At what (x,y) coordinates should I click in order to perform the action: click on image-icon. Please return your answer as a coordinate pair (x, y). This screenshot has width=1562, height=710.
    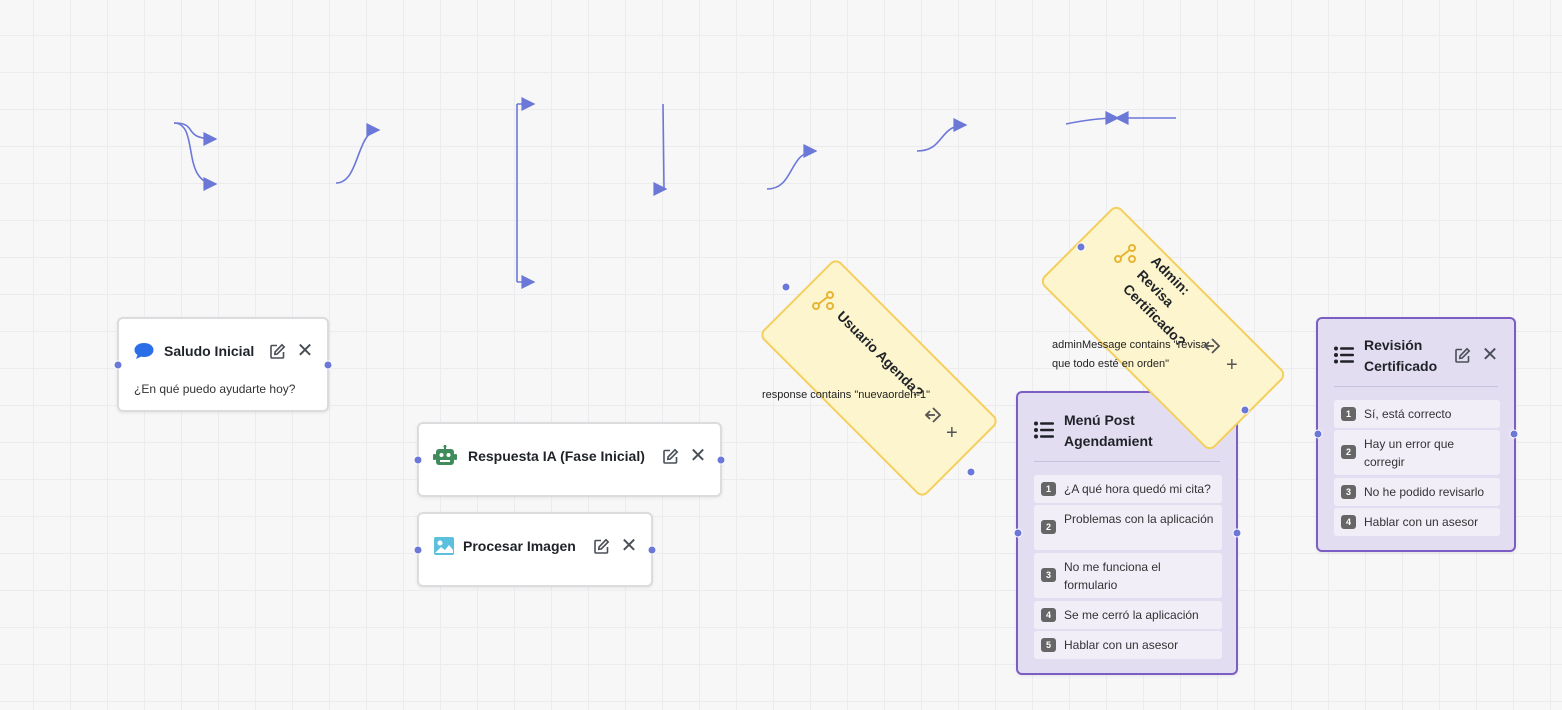
    Looking at the image, I should click on (444, 548).